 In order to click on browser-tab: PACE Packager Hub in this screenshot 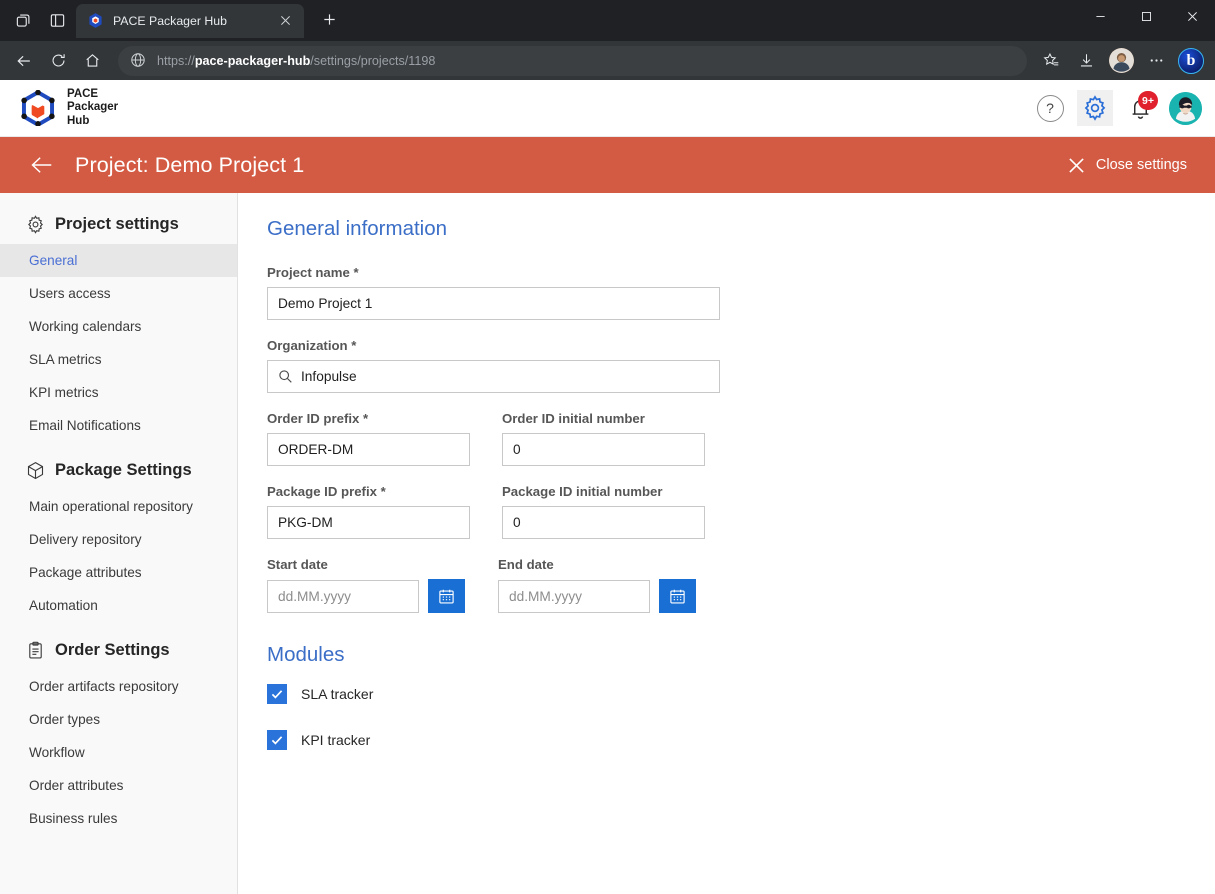, I will do `click(190, 20)`.